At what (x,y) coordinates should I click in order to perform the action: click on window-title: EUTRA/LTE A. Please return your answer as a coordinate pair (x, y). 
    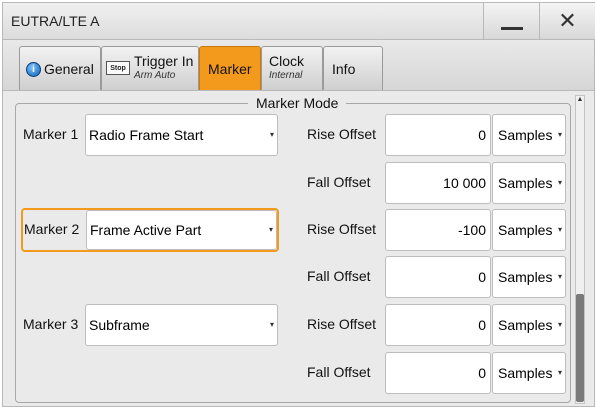
    Looking at the image, I should click on (55, 21).